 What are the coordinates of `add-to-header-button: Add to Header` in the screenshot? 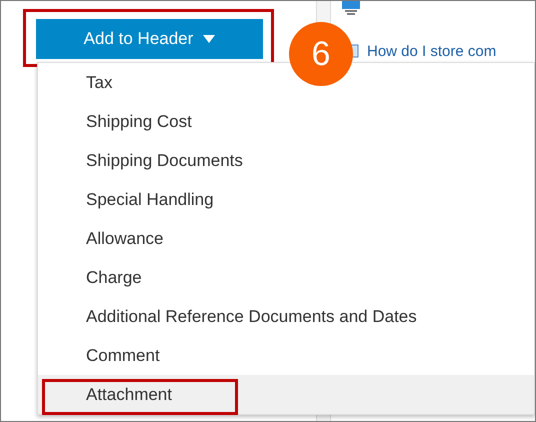 It's located at (149, 39).